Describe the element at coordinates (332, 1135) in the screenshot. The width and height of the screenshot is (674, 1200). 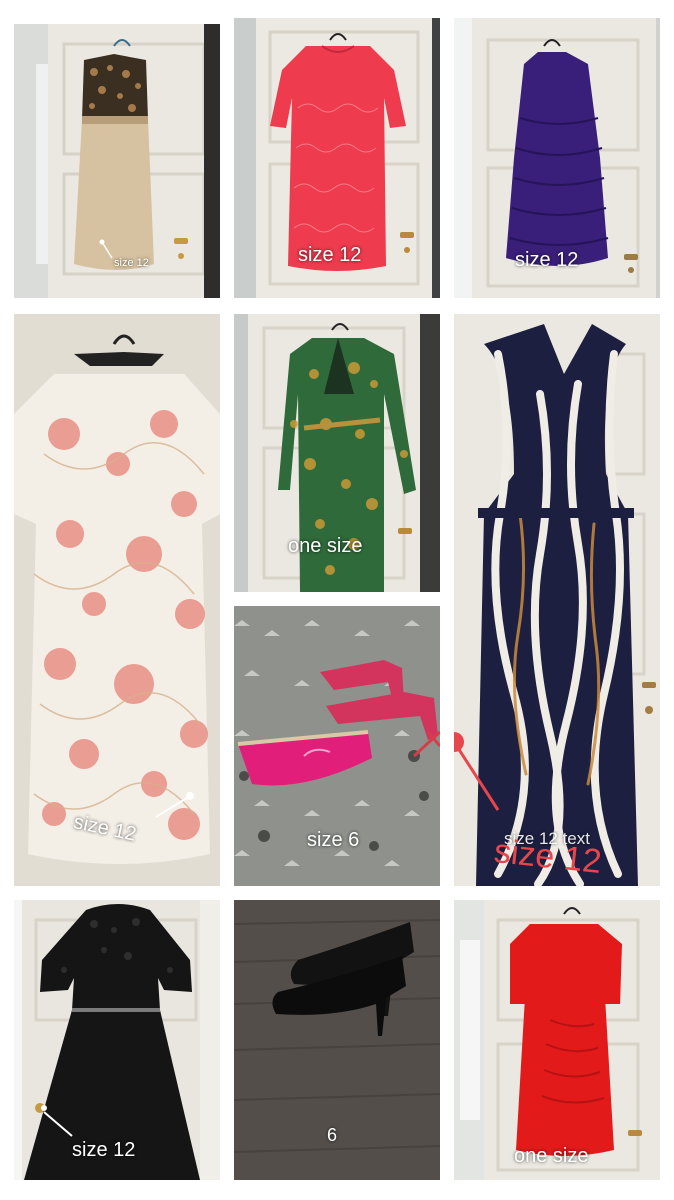
I see `caption-size-label: 6` at that location.